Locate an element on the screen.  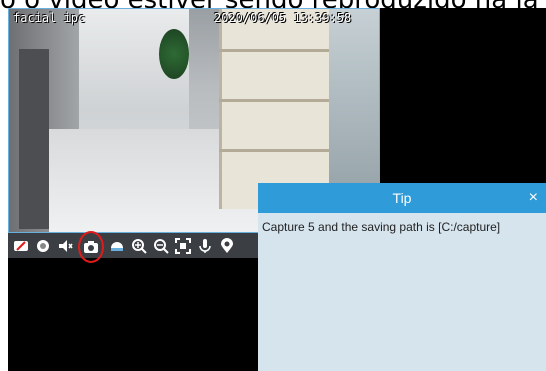
close-preview-icon is located at coordinates (21, 246).